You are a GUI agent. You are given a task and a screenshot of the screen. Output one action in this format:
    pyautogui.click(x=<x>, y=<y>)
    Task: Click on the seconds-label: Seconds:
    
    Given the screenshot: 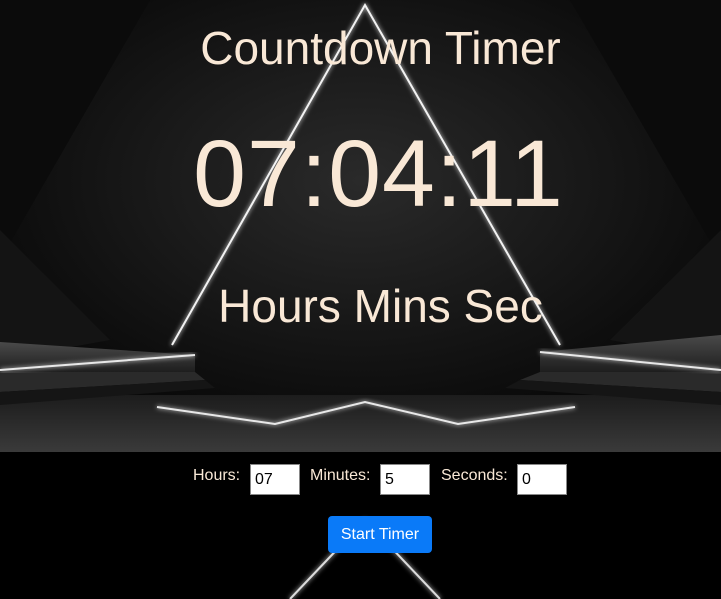 What is the action you would take?
    pyautogui.click(x=474, y=475)
    